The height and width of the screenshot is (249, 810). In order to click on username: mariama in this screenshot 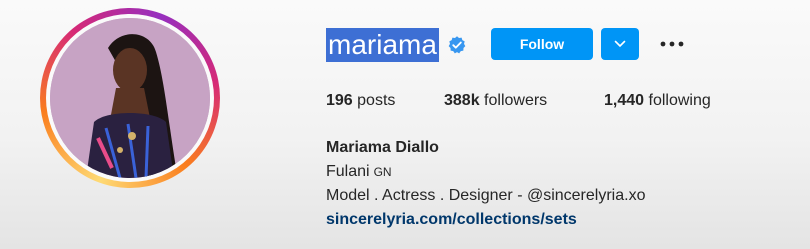, I will do `click(382, 45)`.